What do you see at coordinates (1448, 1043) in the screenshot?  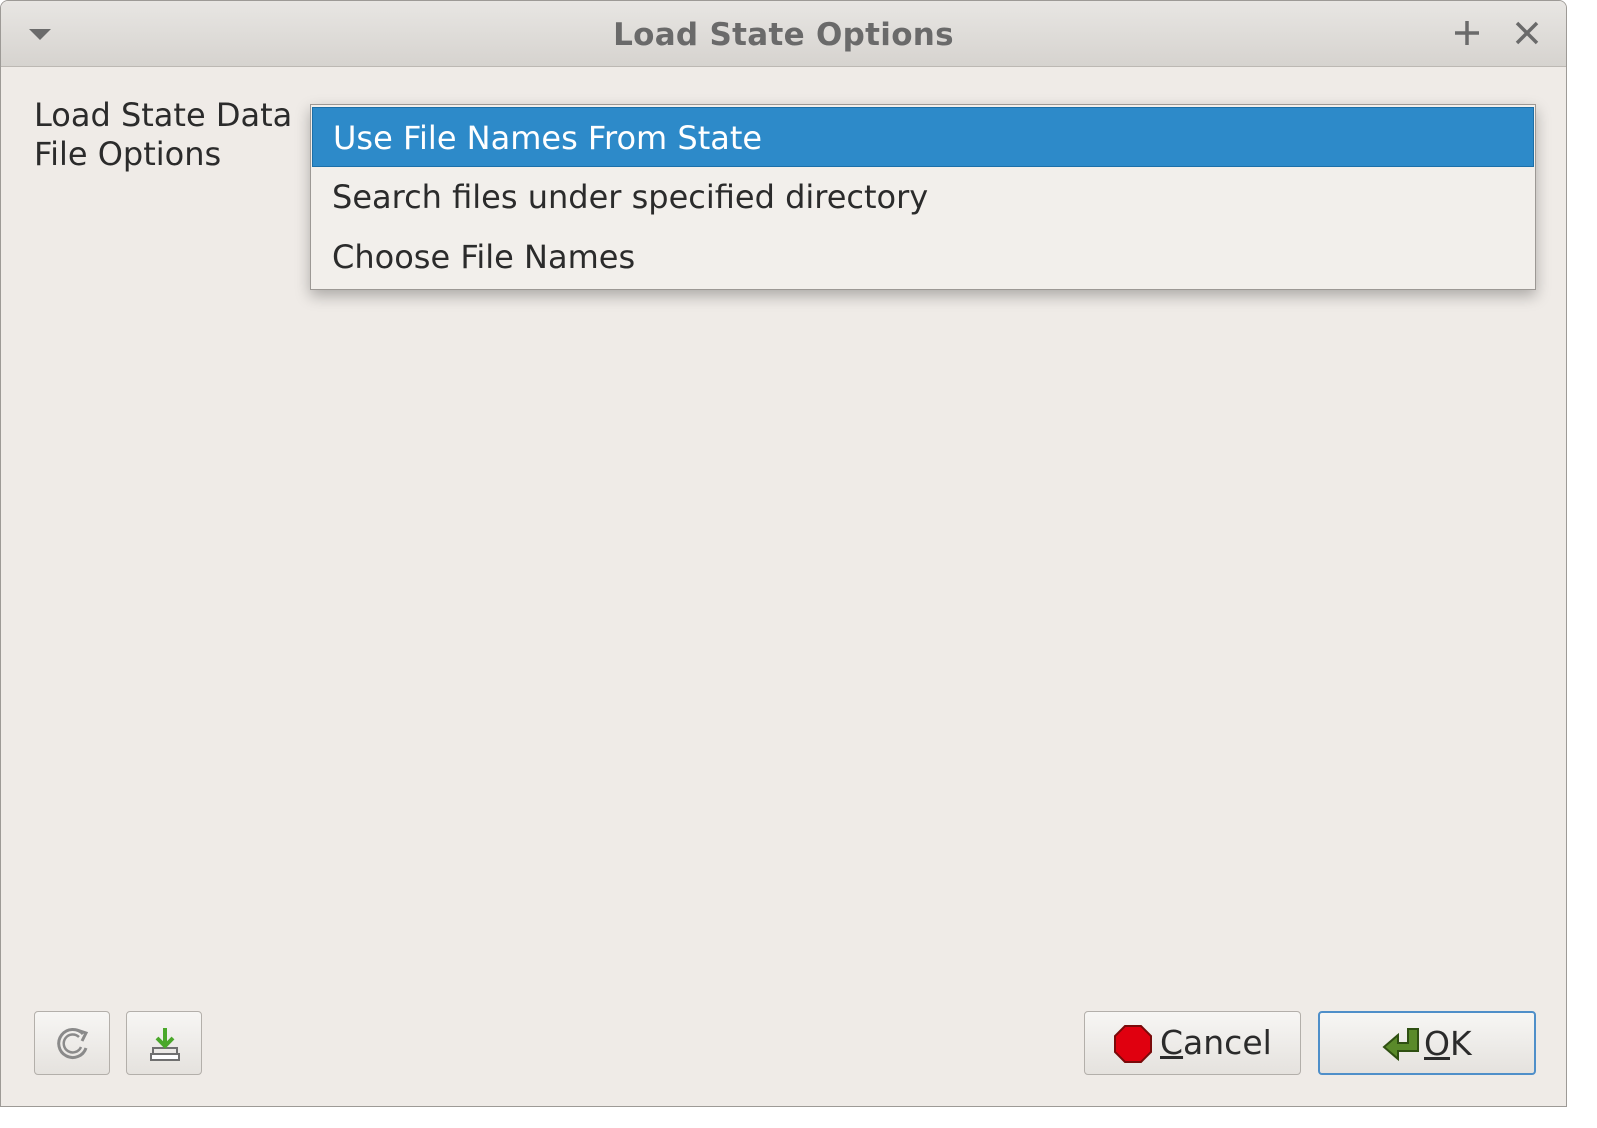 I see `ok-label: OK` at bounding box center [1448, 1043].